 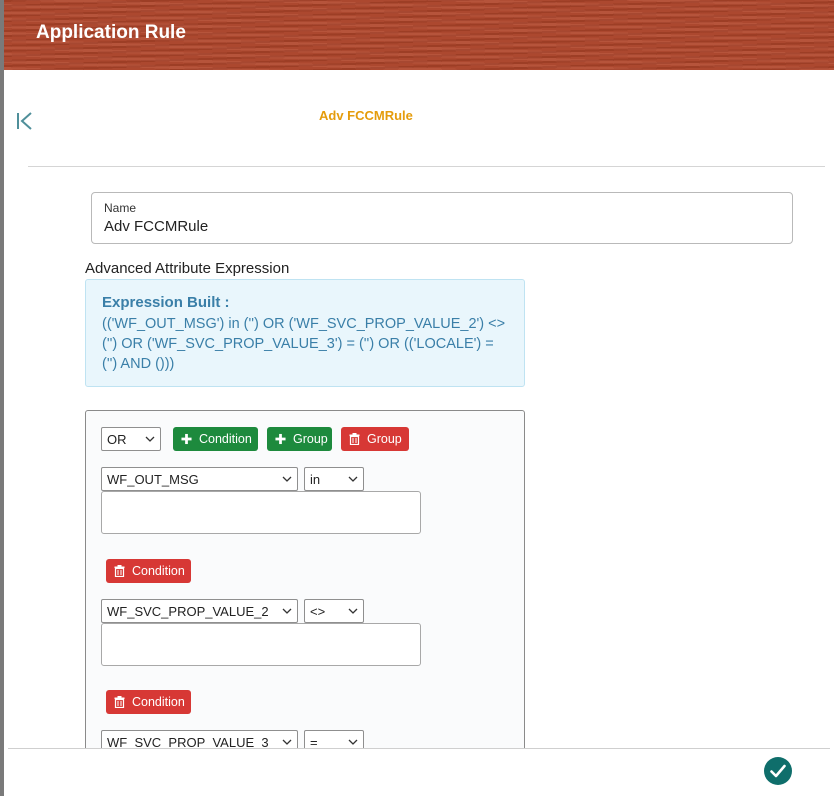 What do you see at coordinates (120, 208) in the screenshot?
I see `name-field-label: Name` at bounding box center [120, 208].